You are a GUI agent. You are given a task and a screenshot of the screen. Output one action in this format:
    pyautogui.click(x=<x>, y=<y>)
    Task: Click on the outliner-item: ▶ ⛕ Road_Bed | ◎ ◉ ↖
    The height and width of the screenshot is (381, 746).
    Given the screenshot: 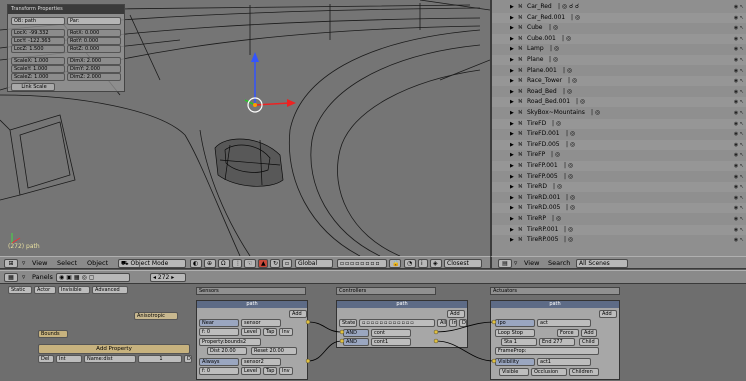 What is the action you would take?
    pyautogui.click(x=619, y=92)
    